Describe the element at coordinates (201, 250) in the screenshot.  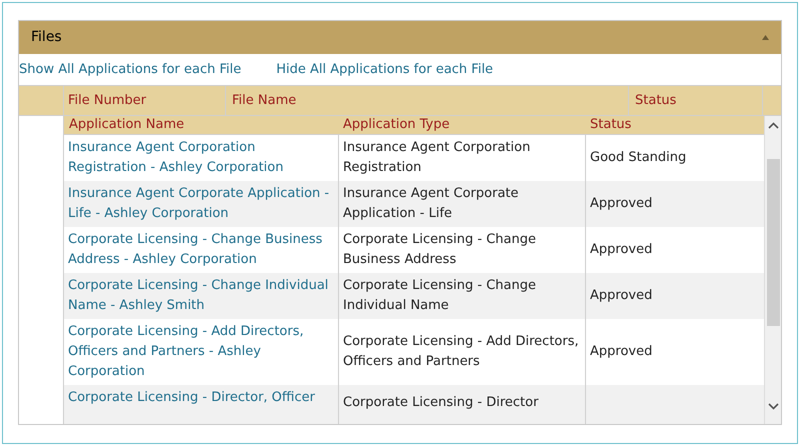
I see `application-link: Corporate Licensing - Change Business Address - Ashley Corporation` at that location.